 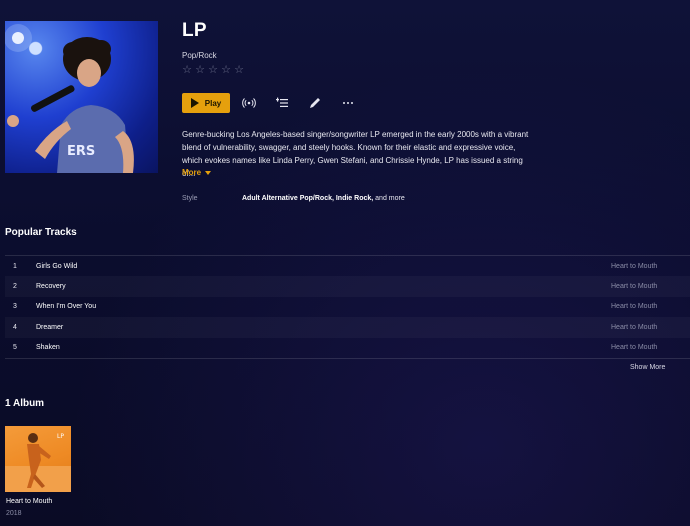 I want to click on style-genres: Adult Alternative Pop/Rock, Indie Rock,, so click(x=307, y=198).